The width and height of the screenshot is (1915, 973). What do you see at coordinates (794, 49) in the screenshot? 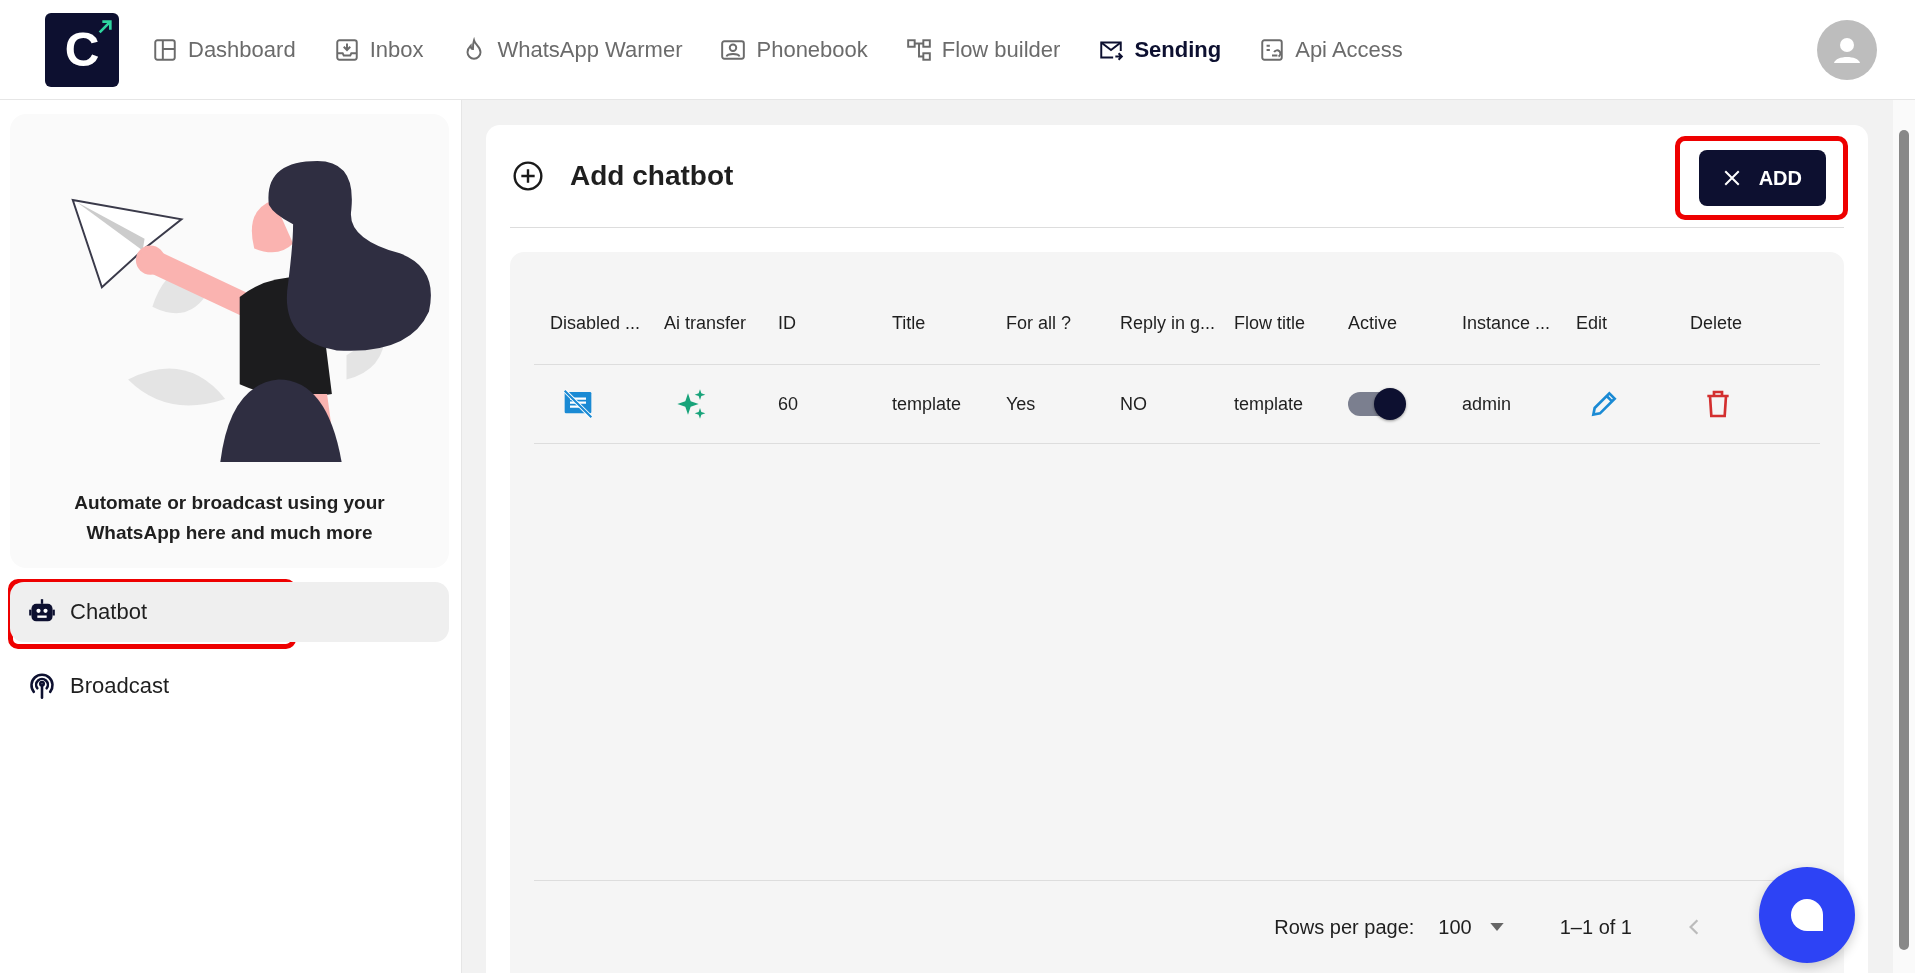
I see `nav-link: Phonebook` at bounding box center [794, 49].